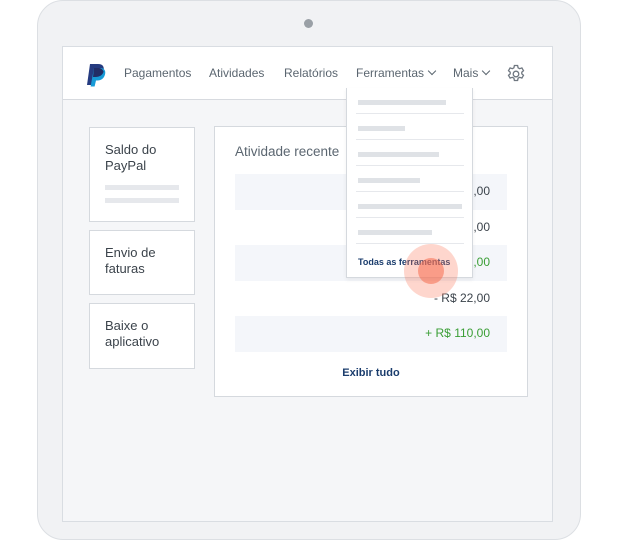  Describe the element at coordinates (157, 73) in the screenshot. I see `nav-item-pagamentos: Pagamentos` at that location.